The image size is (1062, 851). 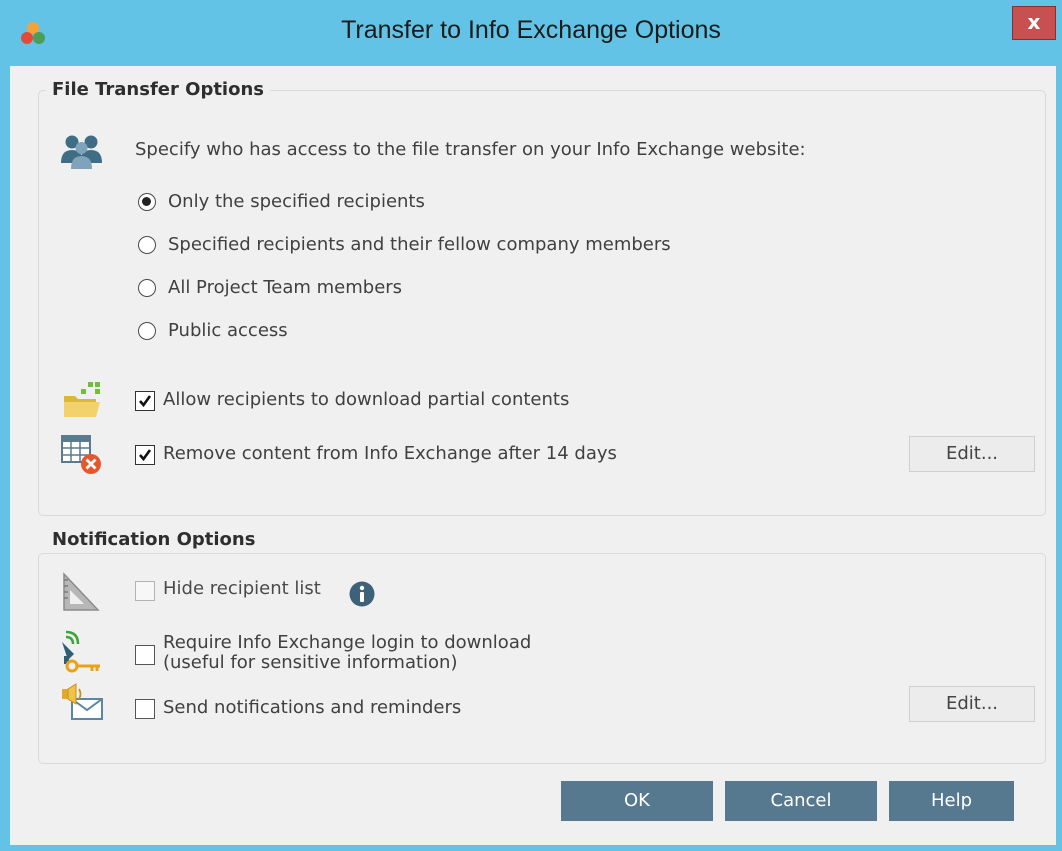 I want to click on remove-content-checkbox, so click(x=145, y=455).